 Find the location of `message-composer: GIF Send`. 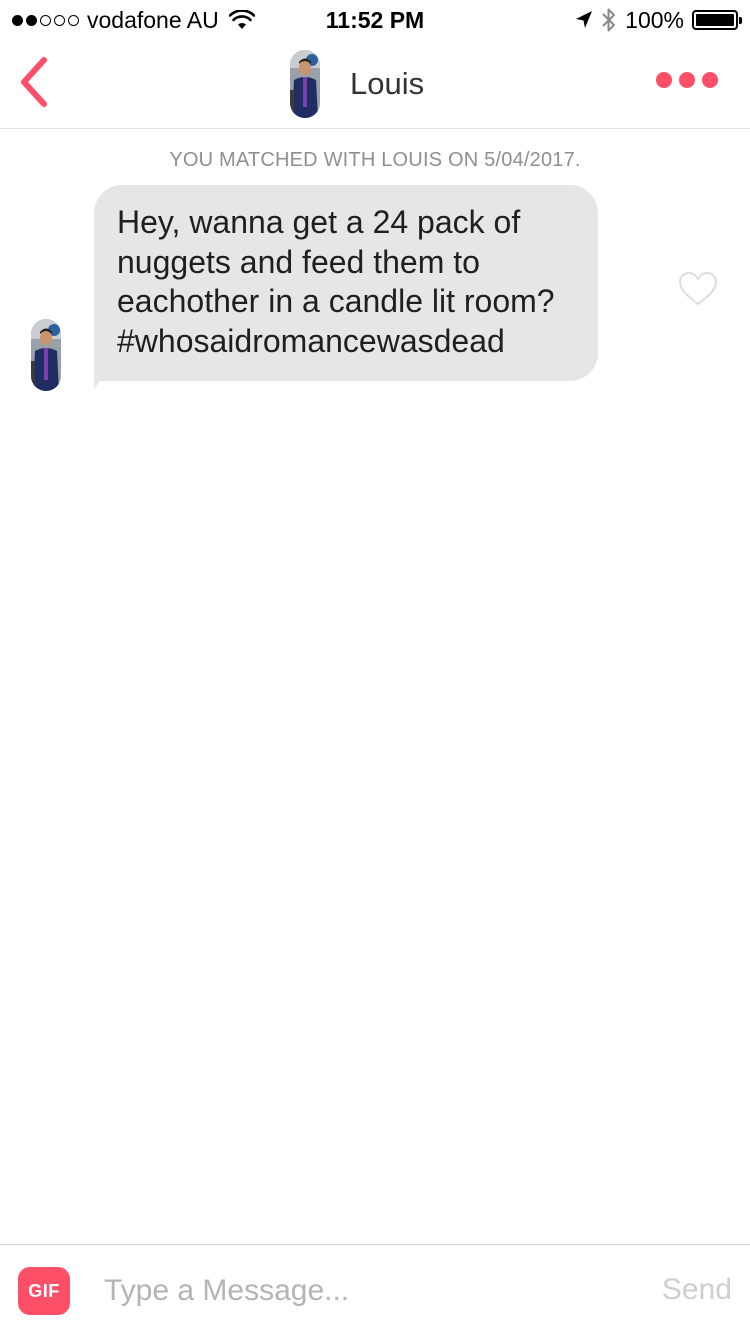

message-composer: GIF Send is located at coordinates (375, 1289).